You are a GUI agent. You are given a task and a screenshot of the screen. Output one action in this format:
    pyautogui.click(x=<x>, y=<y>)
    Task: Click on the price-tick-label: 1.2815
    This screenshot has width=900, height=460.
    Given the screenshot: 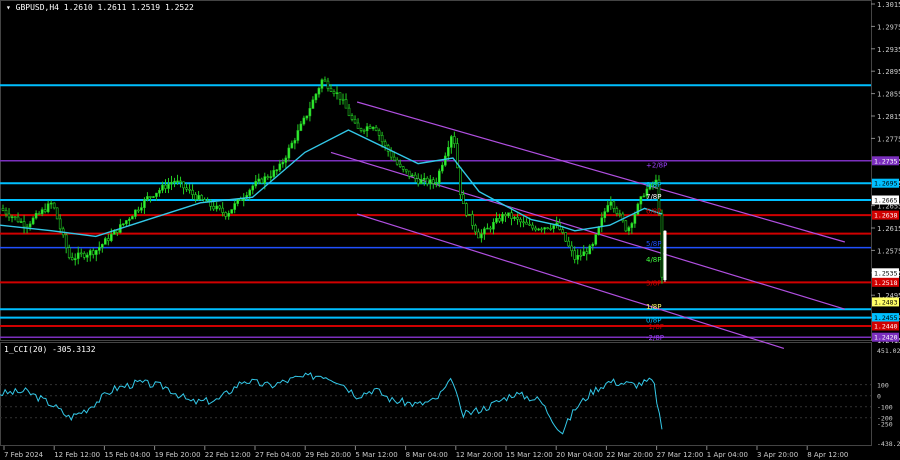 What is the action you would take?
    pyautogui.click(x=888, y=117)
    